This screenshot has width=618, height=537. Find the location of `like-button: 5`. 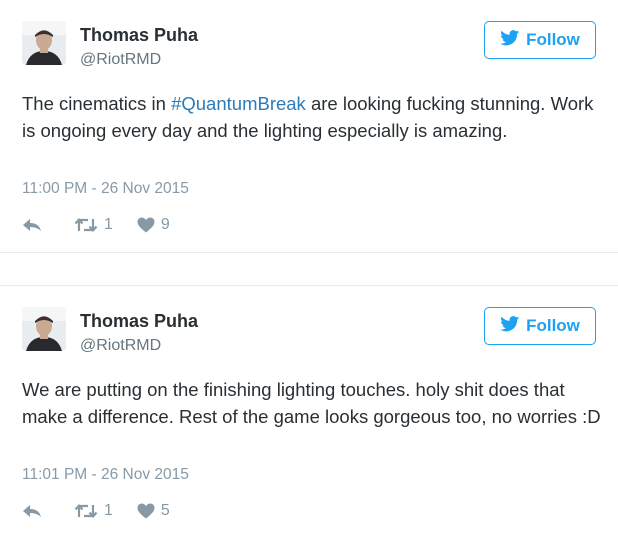

like-button: 5 is located at coordinates (153, 511).